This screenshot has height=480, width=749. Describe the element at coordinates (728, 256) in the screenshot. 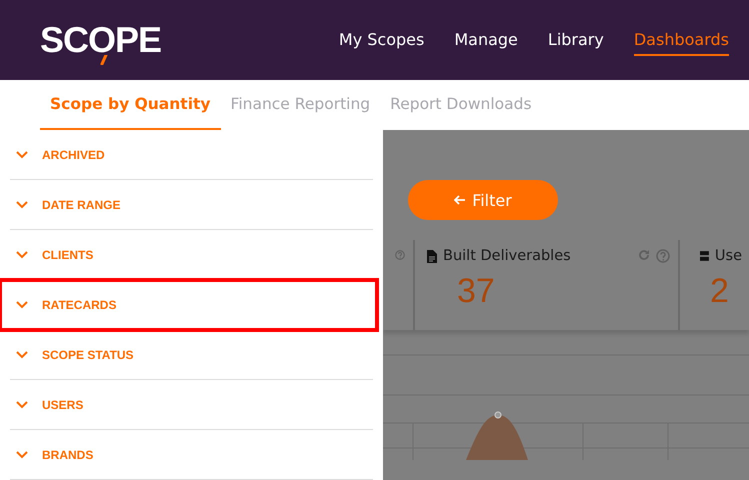

I see `stat-title: Use` at that location.